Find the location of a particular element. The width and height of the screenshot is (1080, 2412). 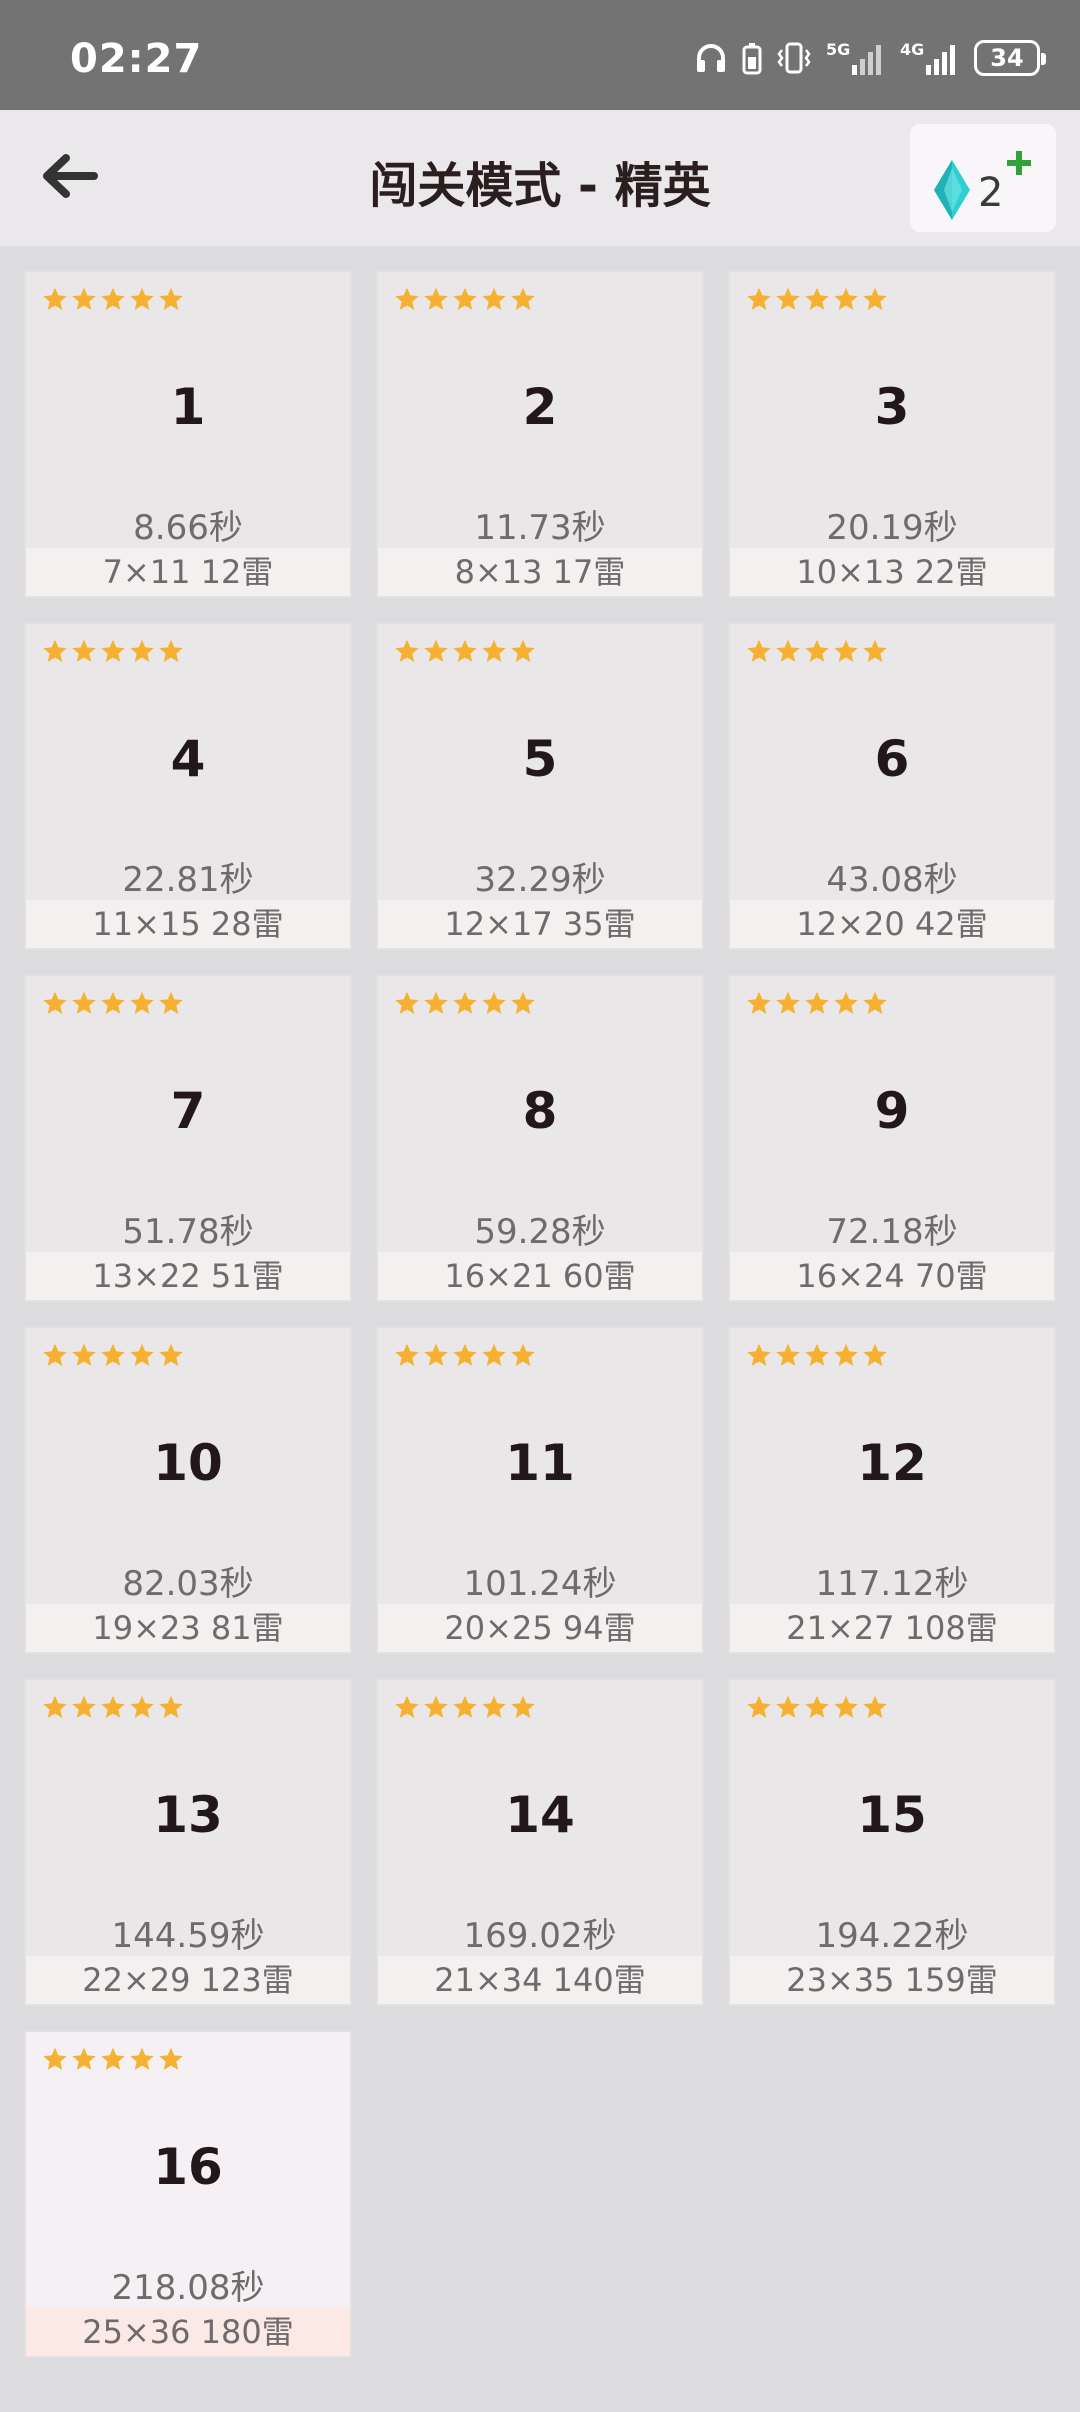

level-board-info: 22×29 123雷 is located at coordinates (188, 1980).